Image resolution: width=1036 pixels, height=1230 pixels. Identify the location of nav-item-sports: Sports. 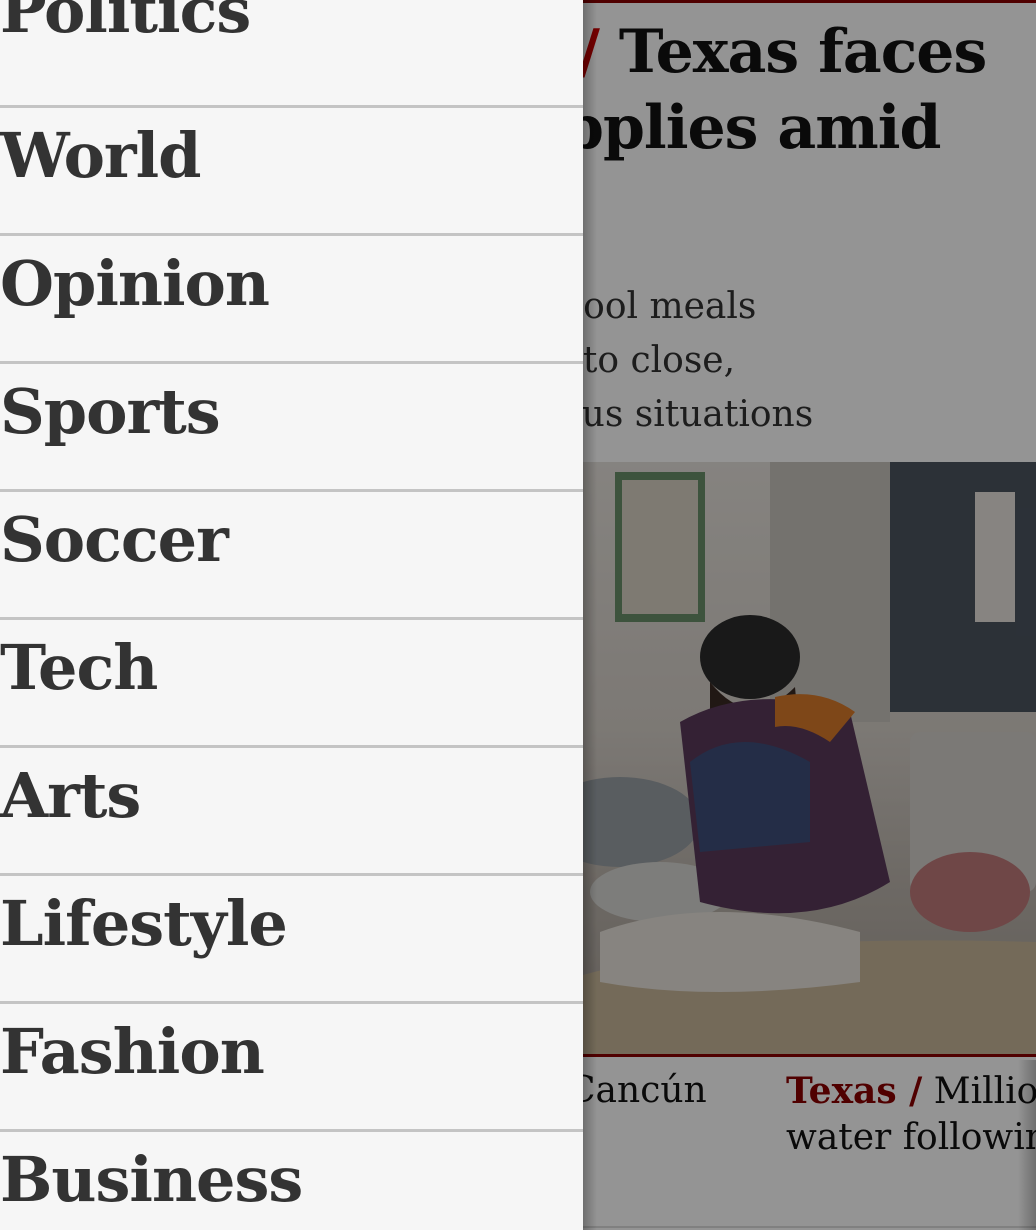
(291, 428).